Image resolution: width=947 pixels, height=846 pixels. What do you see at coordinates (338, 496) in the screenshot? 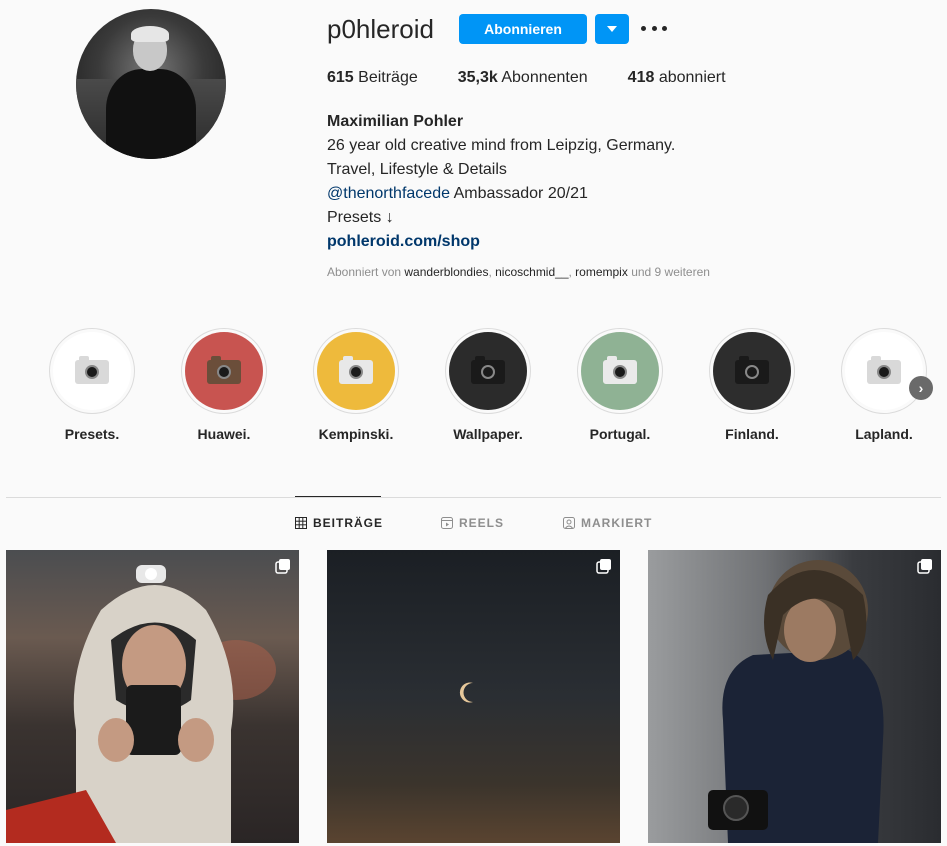
I see `active-tab-indicator` at bounding box center [338, 496].